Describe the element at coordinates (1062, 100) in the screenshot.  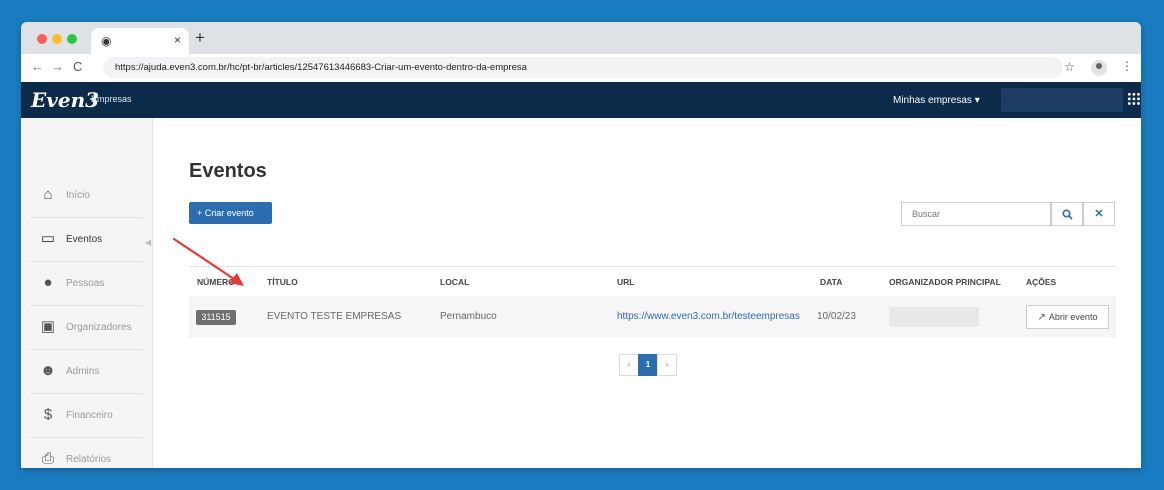
I see `user-menu` at that location.